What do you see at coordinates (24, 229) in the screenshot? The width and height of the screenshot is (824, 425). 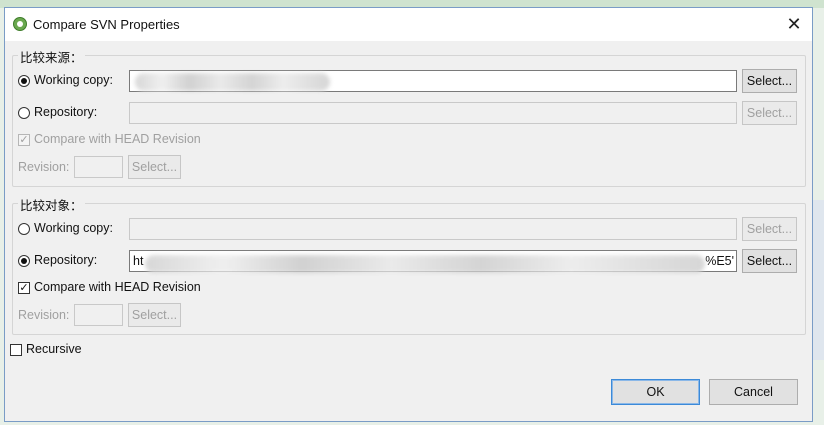 I see `target-working-copy-radio` at bounding box center [24, 229].